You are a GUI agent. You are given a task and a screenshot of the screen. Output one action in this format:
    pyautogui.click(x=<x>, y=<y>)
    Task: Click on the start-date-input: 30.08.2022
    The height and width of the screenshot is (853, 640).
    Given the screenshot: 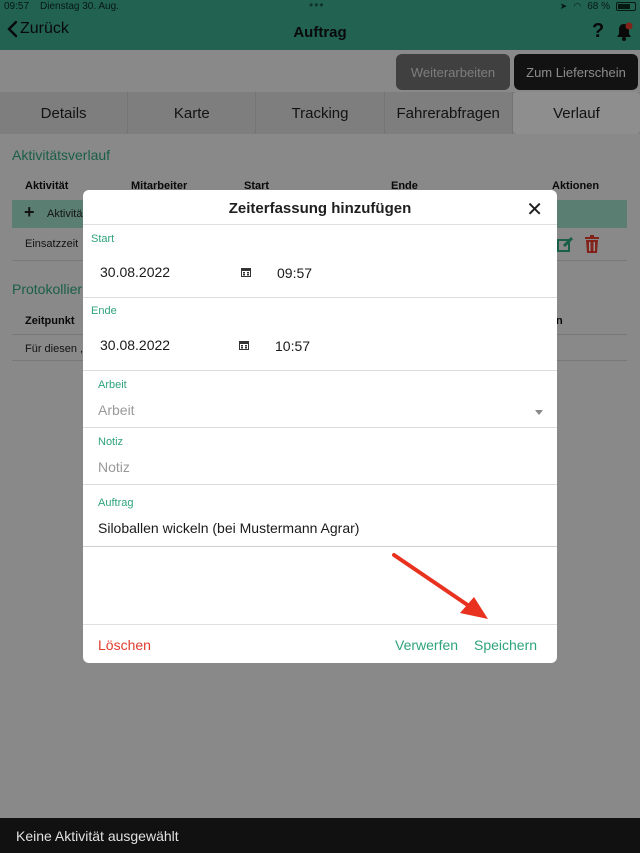 What is the action you would take?
    pyautogui.click(x=135, y=272)
    